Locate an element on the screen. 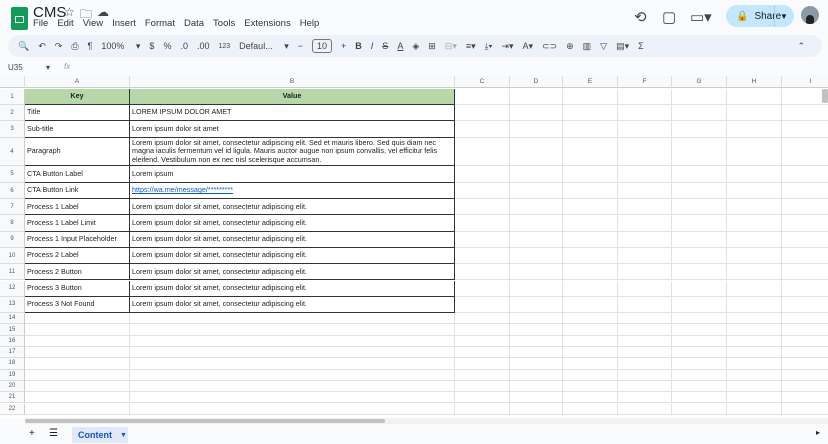  column-header-b: B is located at coordinates (292, 82).